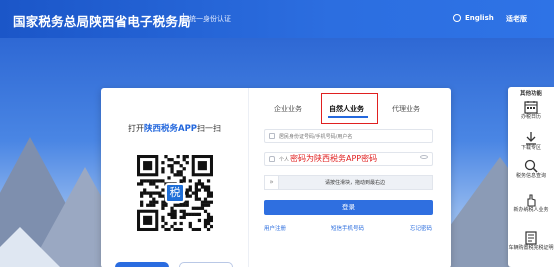  What do you see at coordinates (354, 136) in the screenshot?
I see `account-input` at bounding box center [354, 136].